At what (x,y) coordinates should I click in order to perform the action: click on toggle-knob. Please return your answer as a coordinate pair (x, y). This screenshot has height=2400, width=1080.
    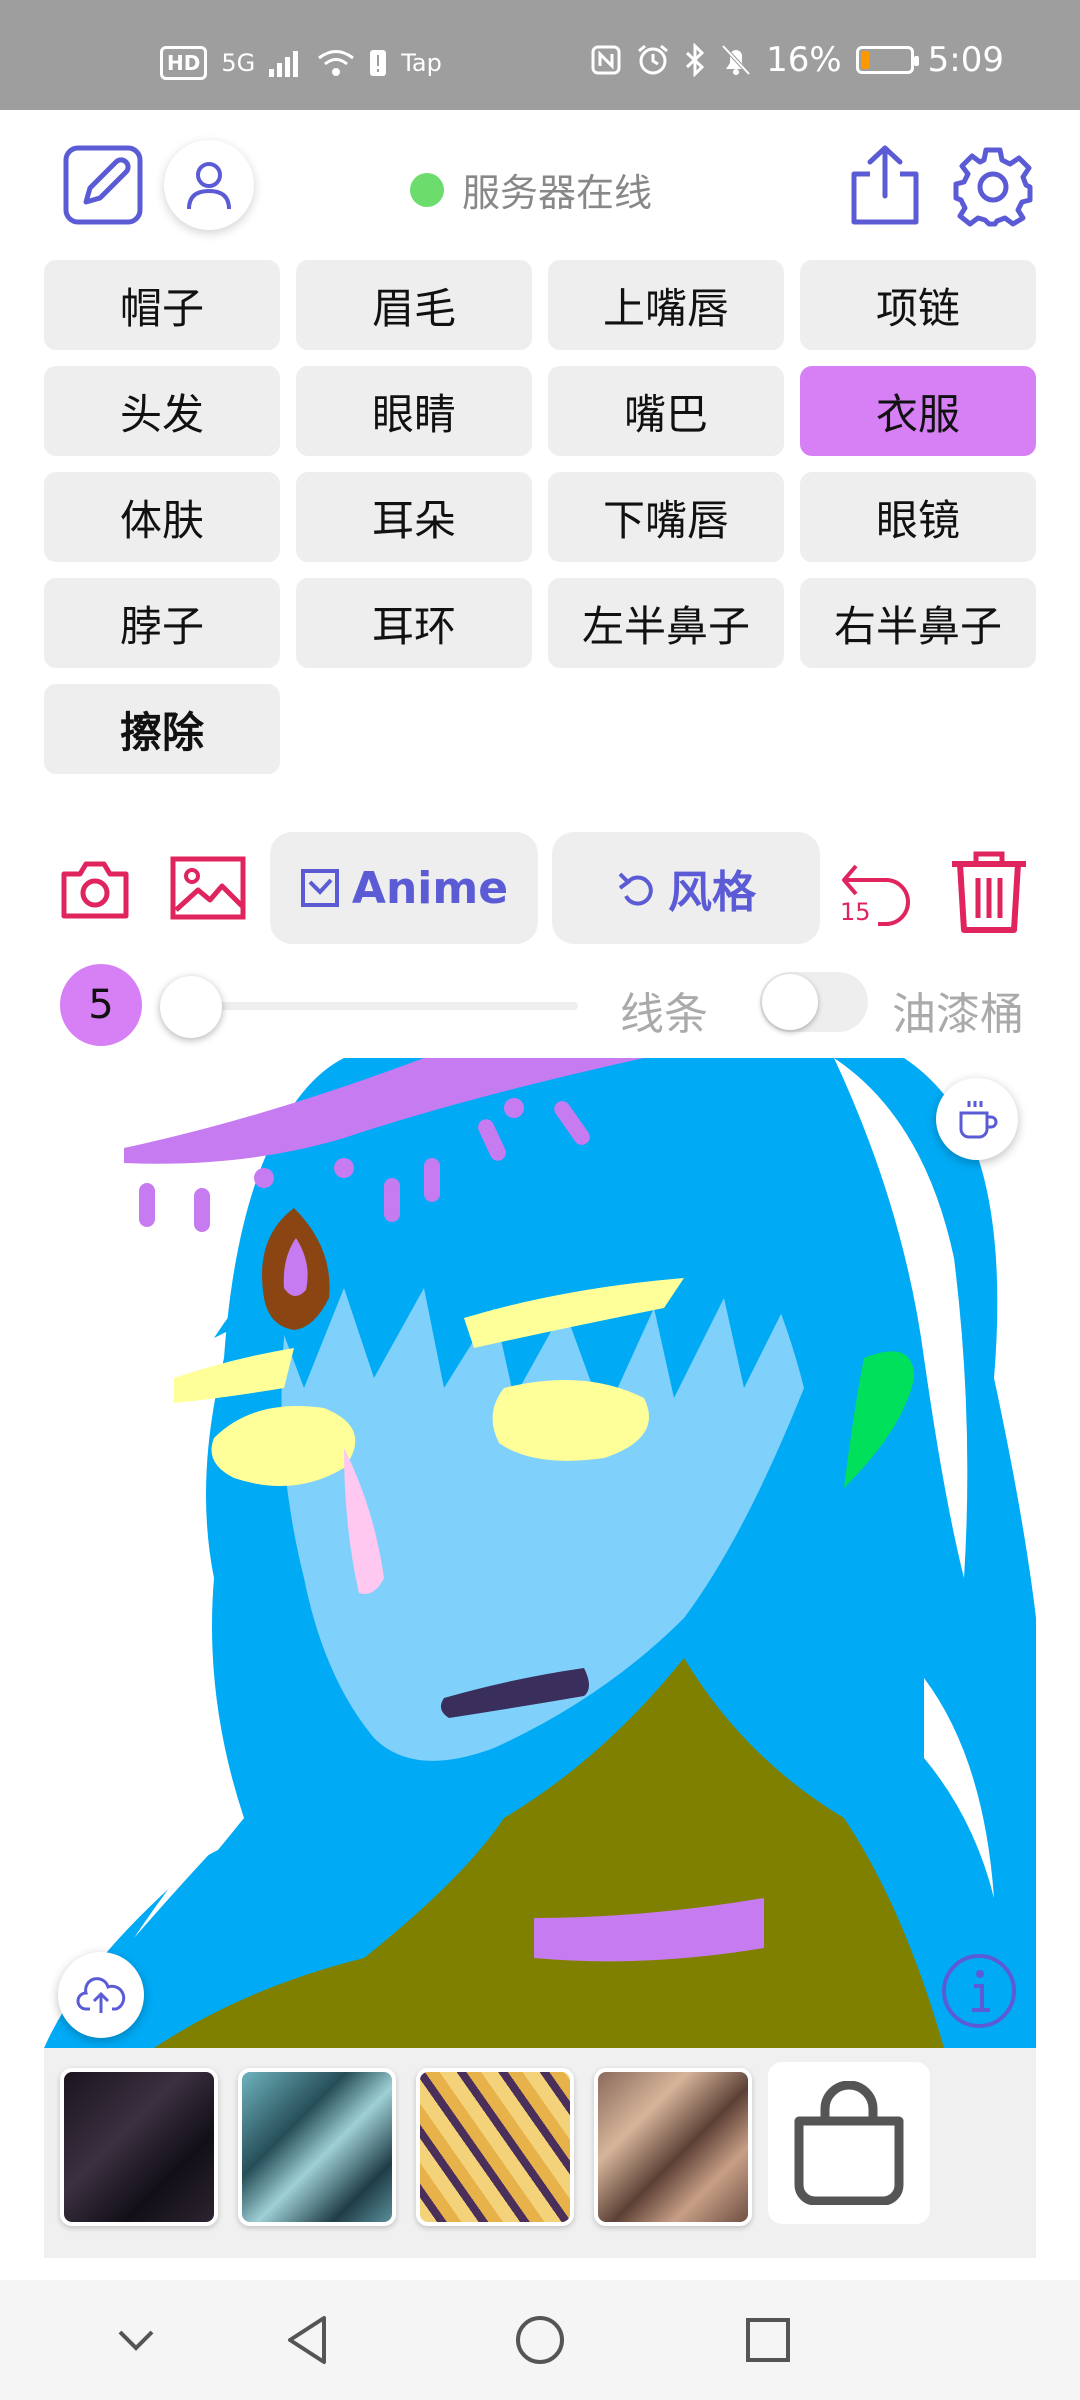
    Looking at the image, I should click on (790, 1002).